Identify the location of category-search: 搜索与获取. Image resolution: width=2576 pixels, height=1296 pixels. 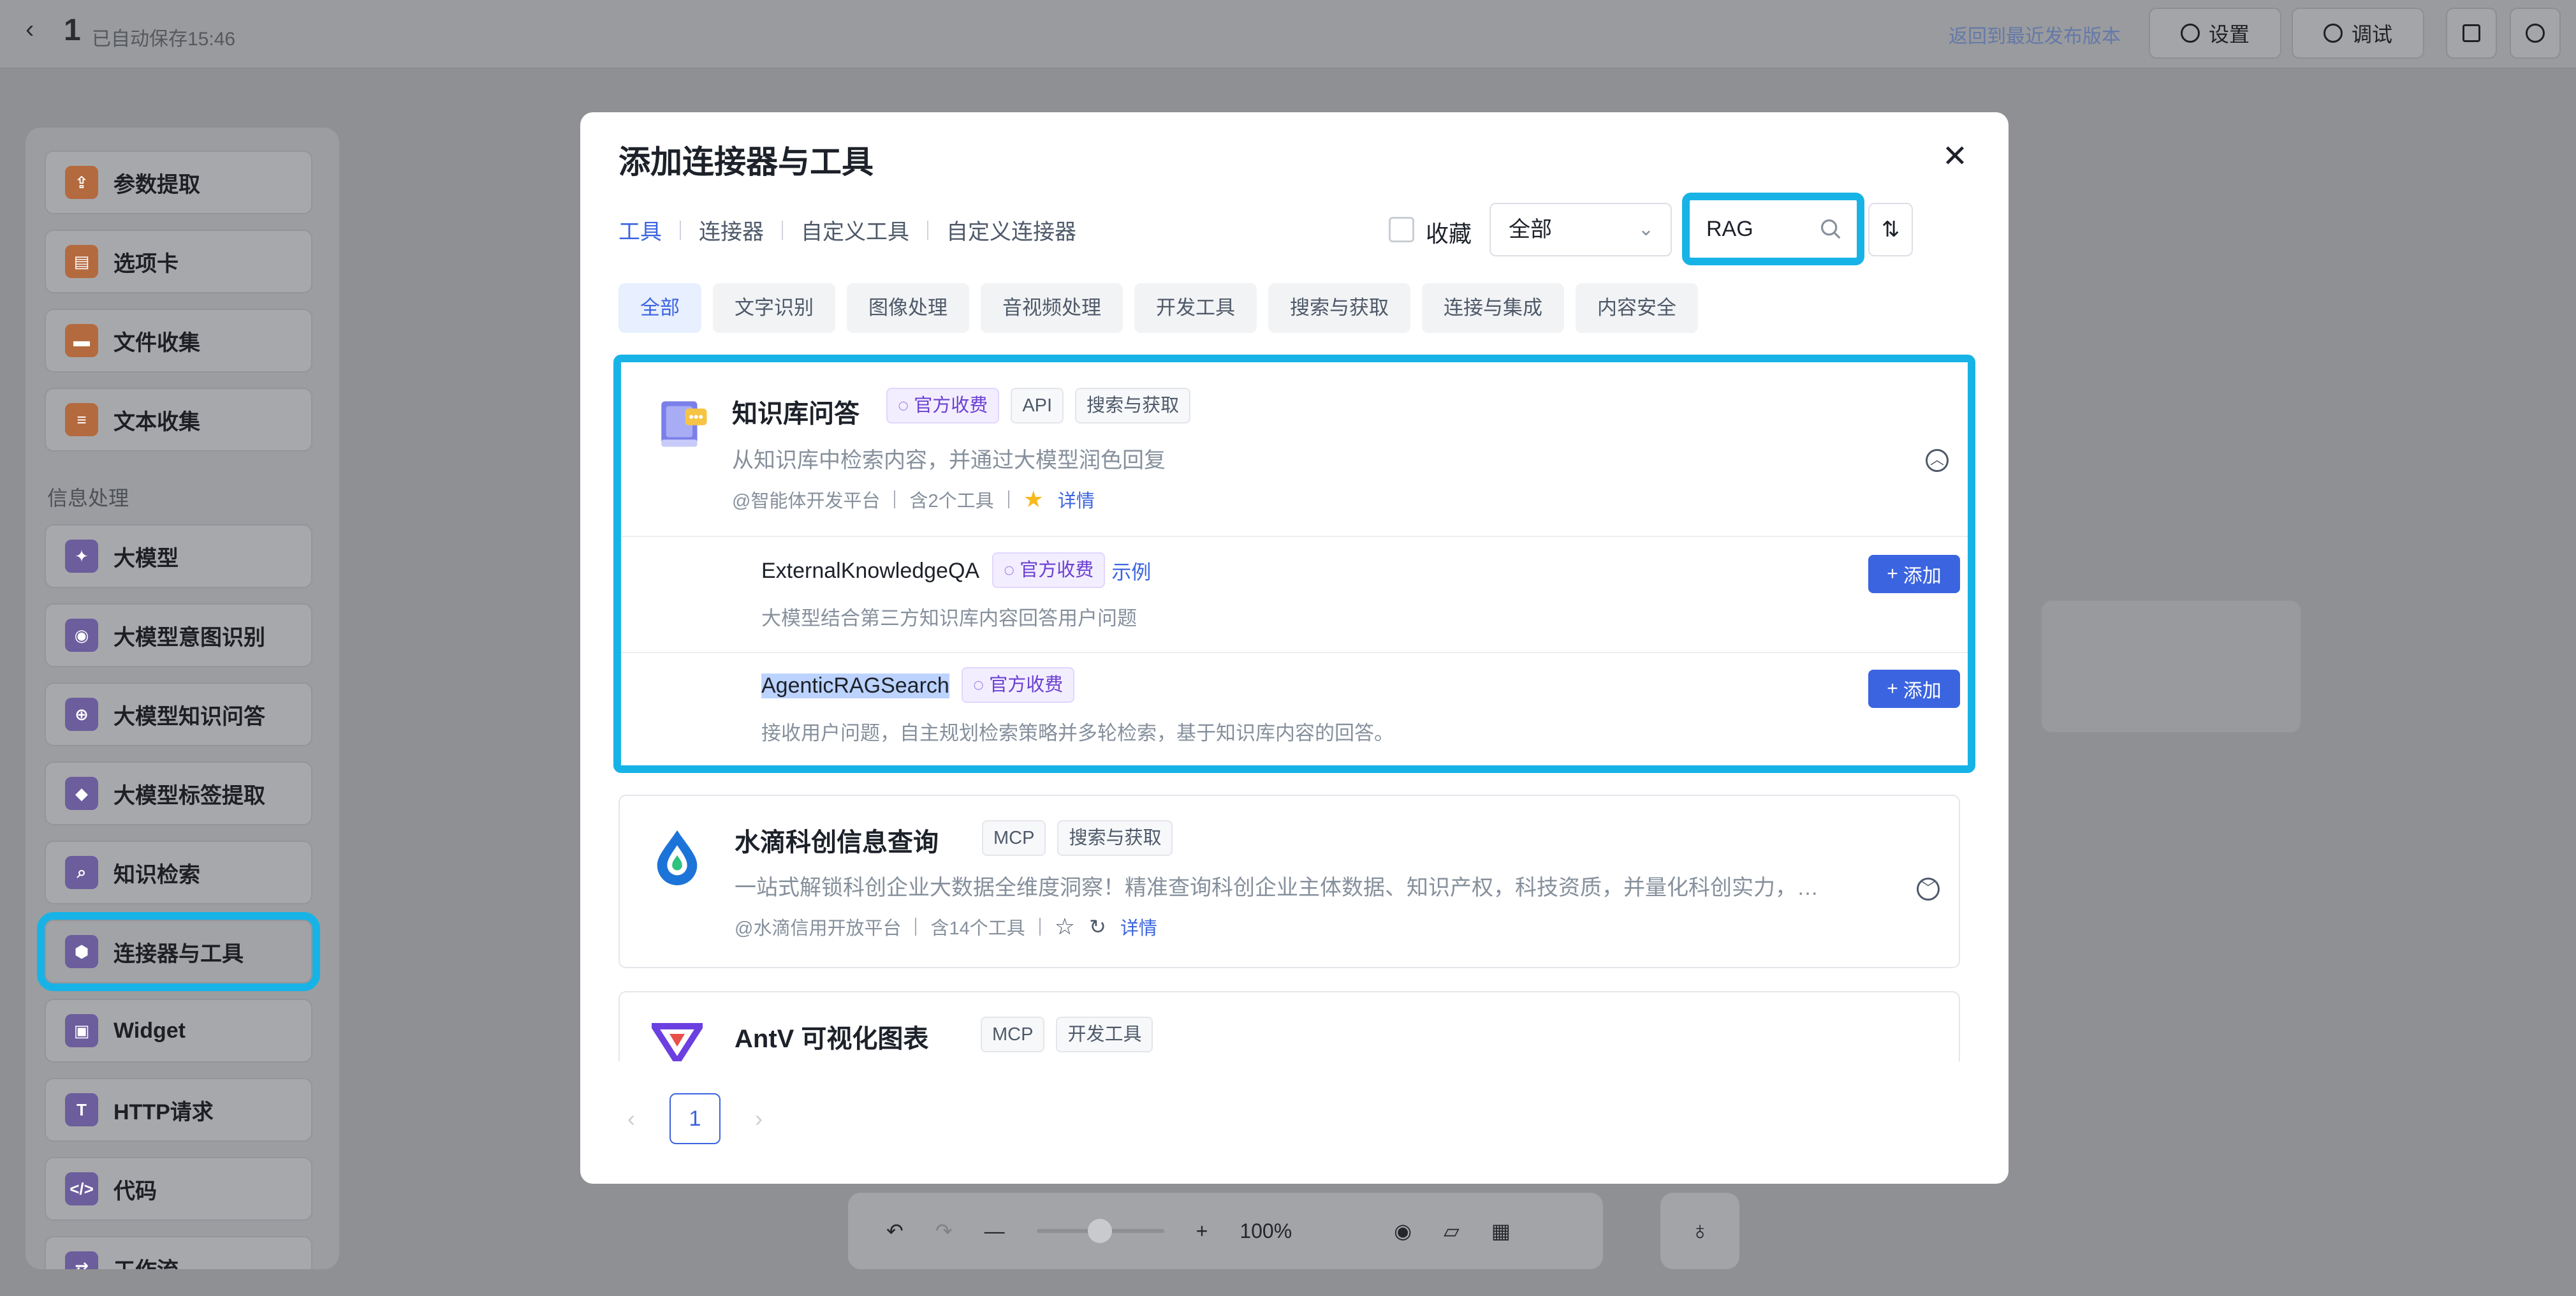
(1339, 308).